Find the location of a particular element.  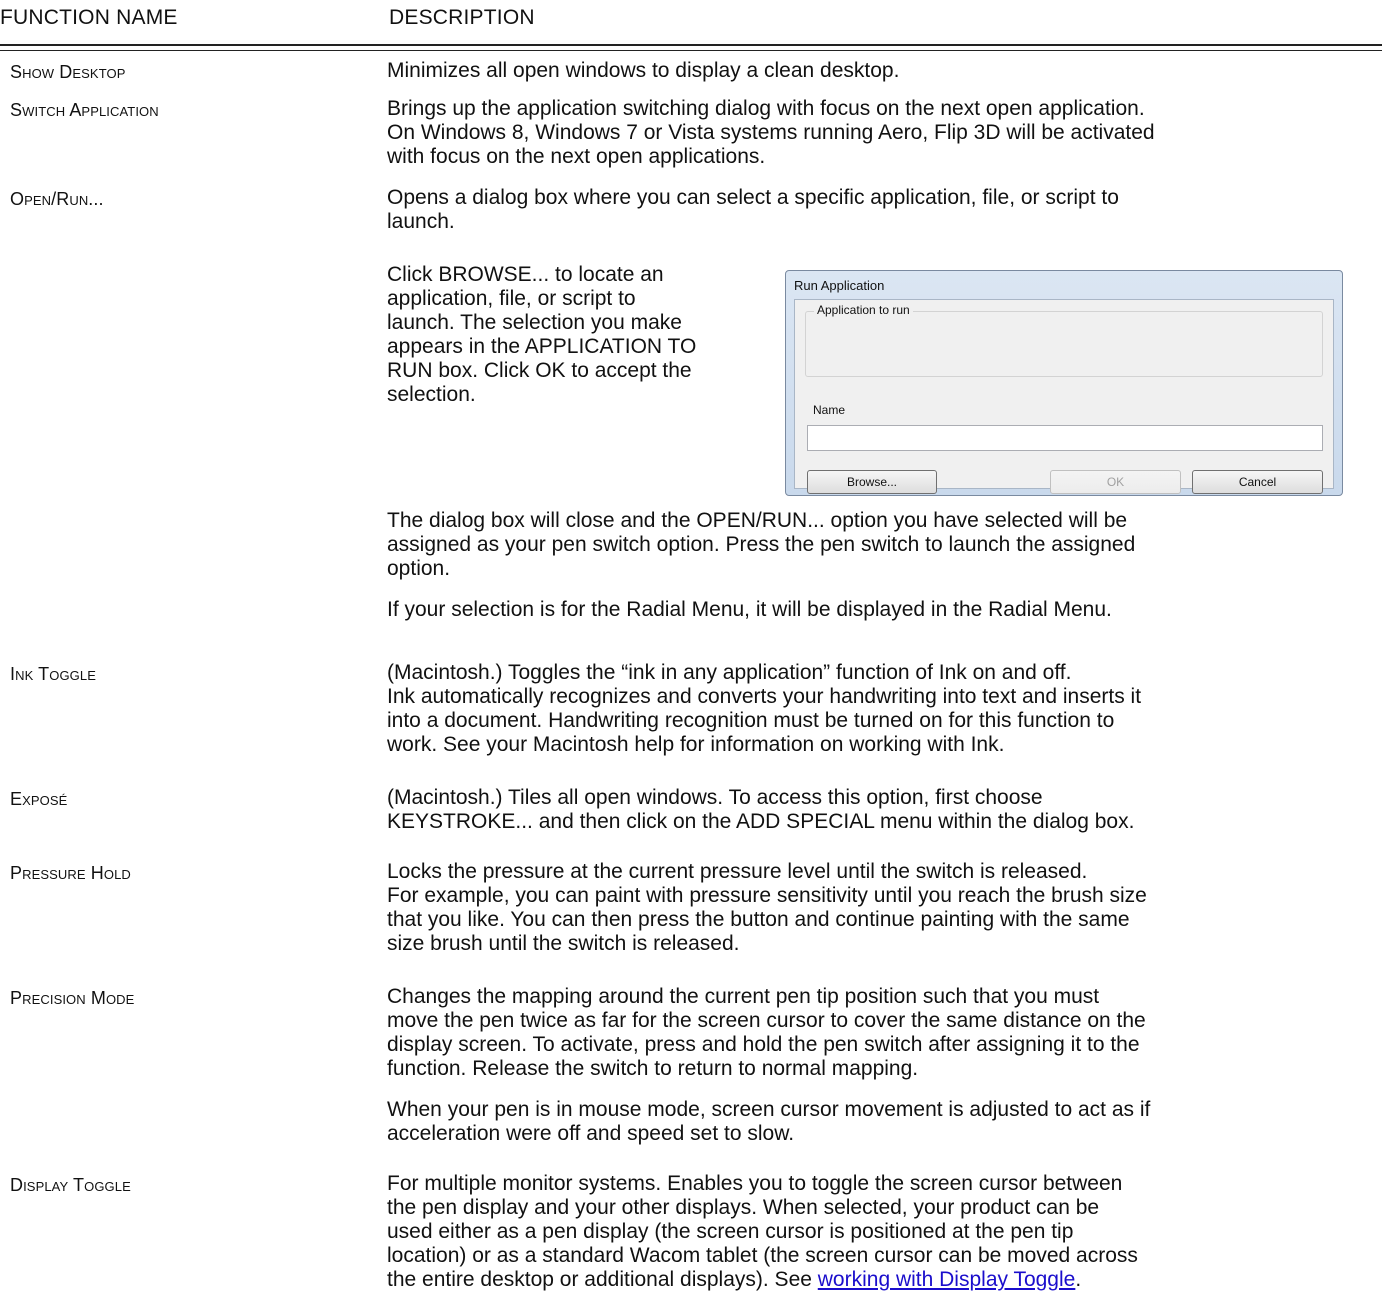

desc-line: launch. The selection you make is located at coordinates (534, 322).